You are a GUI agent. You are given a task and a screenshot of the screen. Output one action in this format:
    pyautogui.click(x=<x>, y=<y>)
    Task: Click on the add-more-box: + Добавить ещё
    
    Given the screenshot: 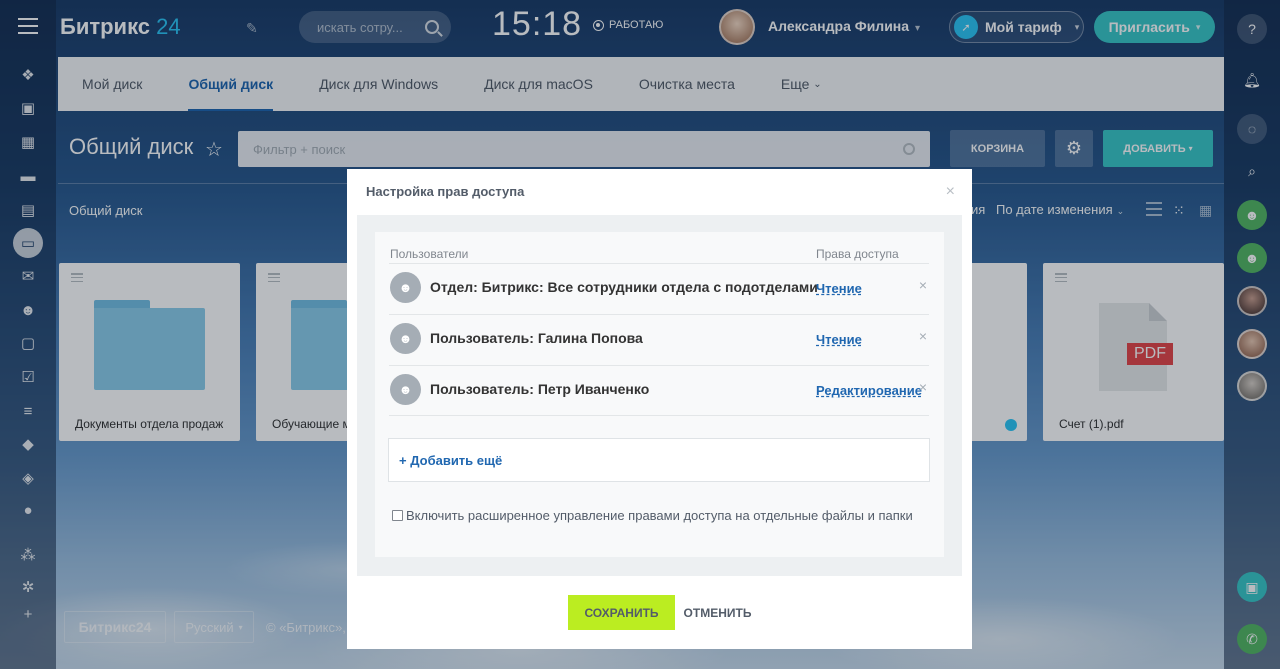 What is the action you would take?
    pyautogui.click(x=659, y=460)
    